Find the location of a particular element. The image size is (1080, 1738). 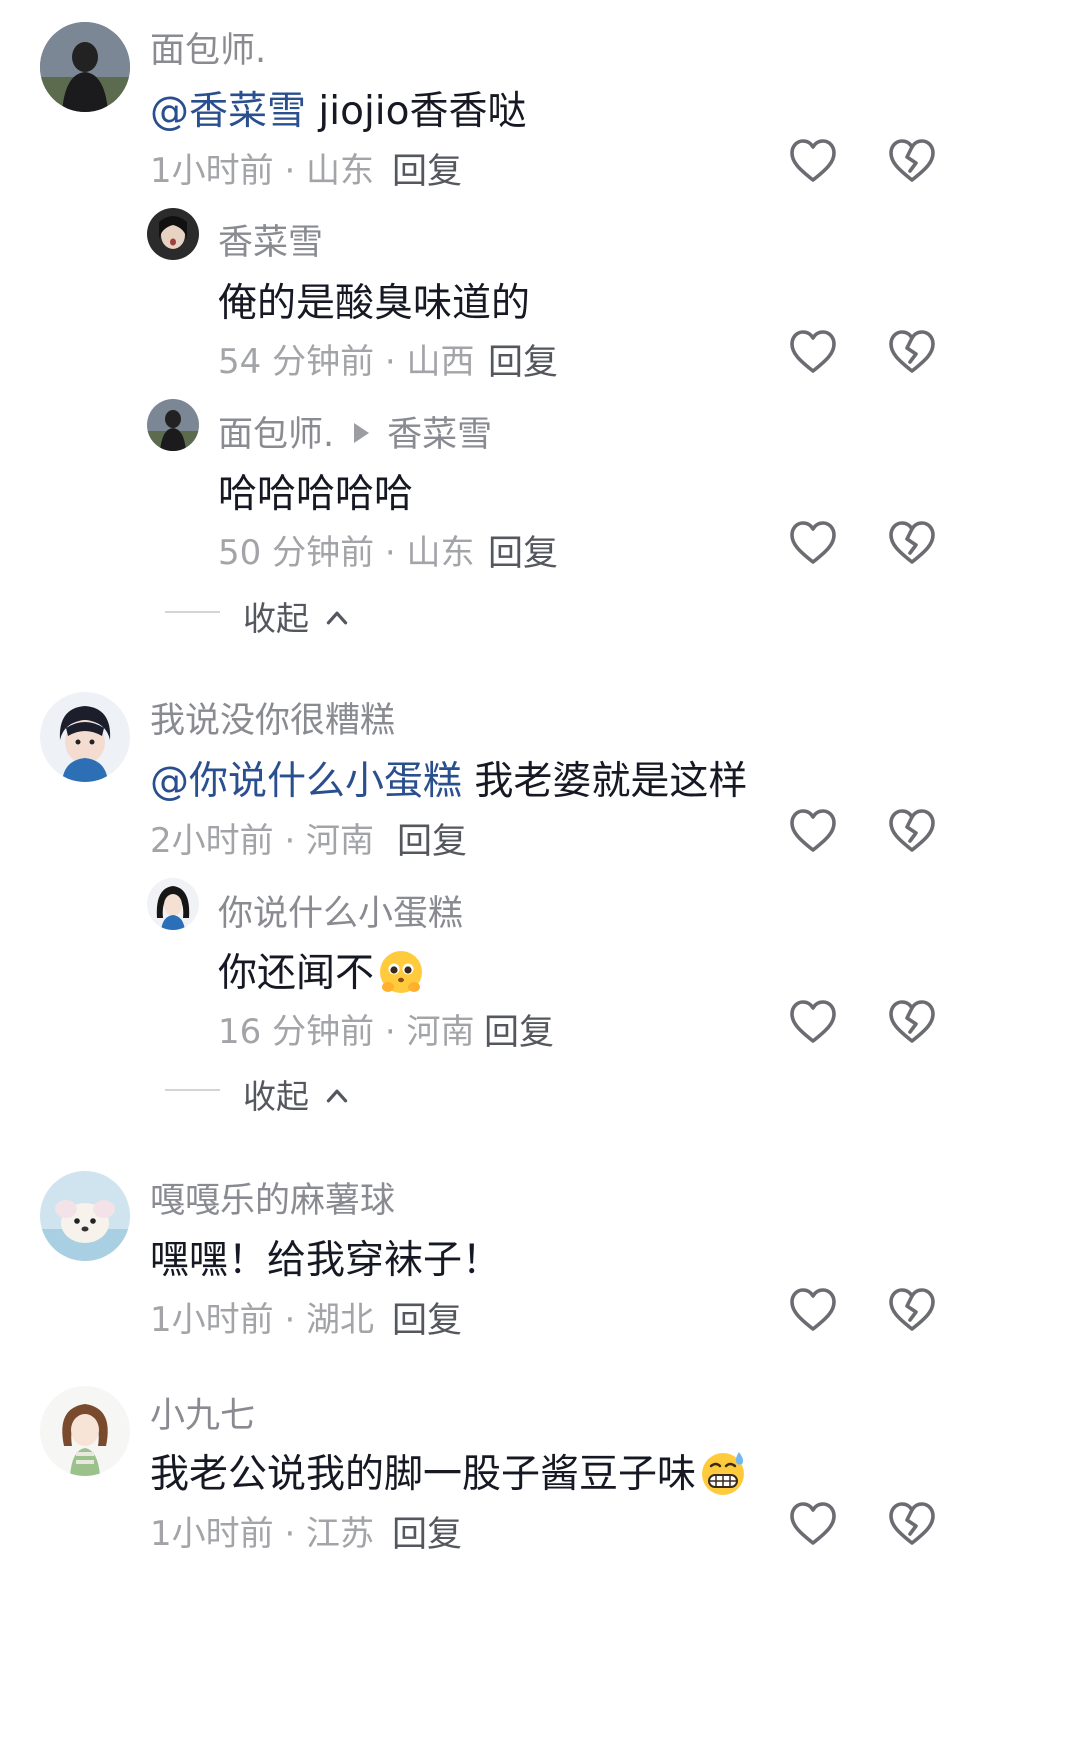

comment-text: 我老公说我的脚一股子酱豆子味 is located at coordinates (449, 1472).